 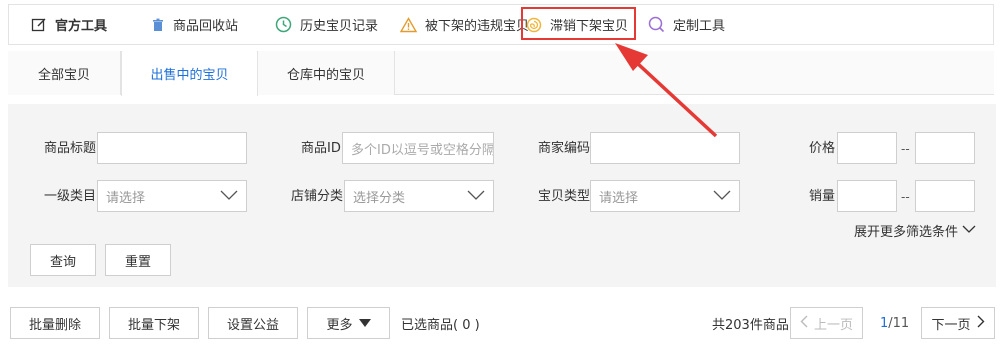 I want to click on history-records-link: 历史宝贝记录, so click(x=326, y=24).